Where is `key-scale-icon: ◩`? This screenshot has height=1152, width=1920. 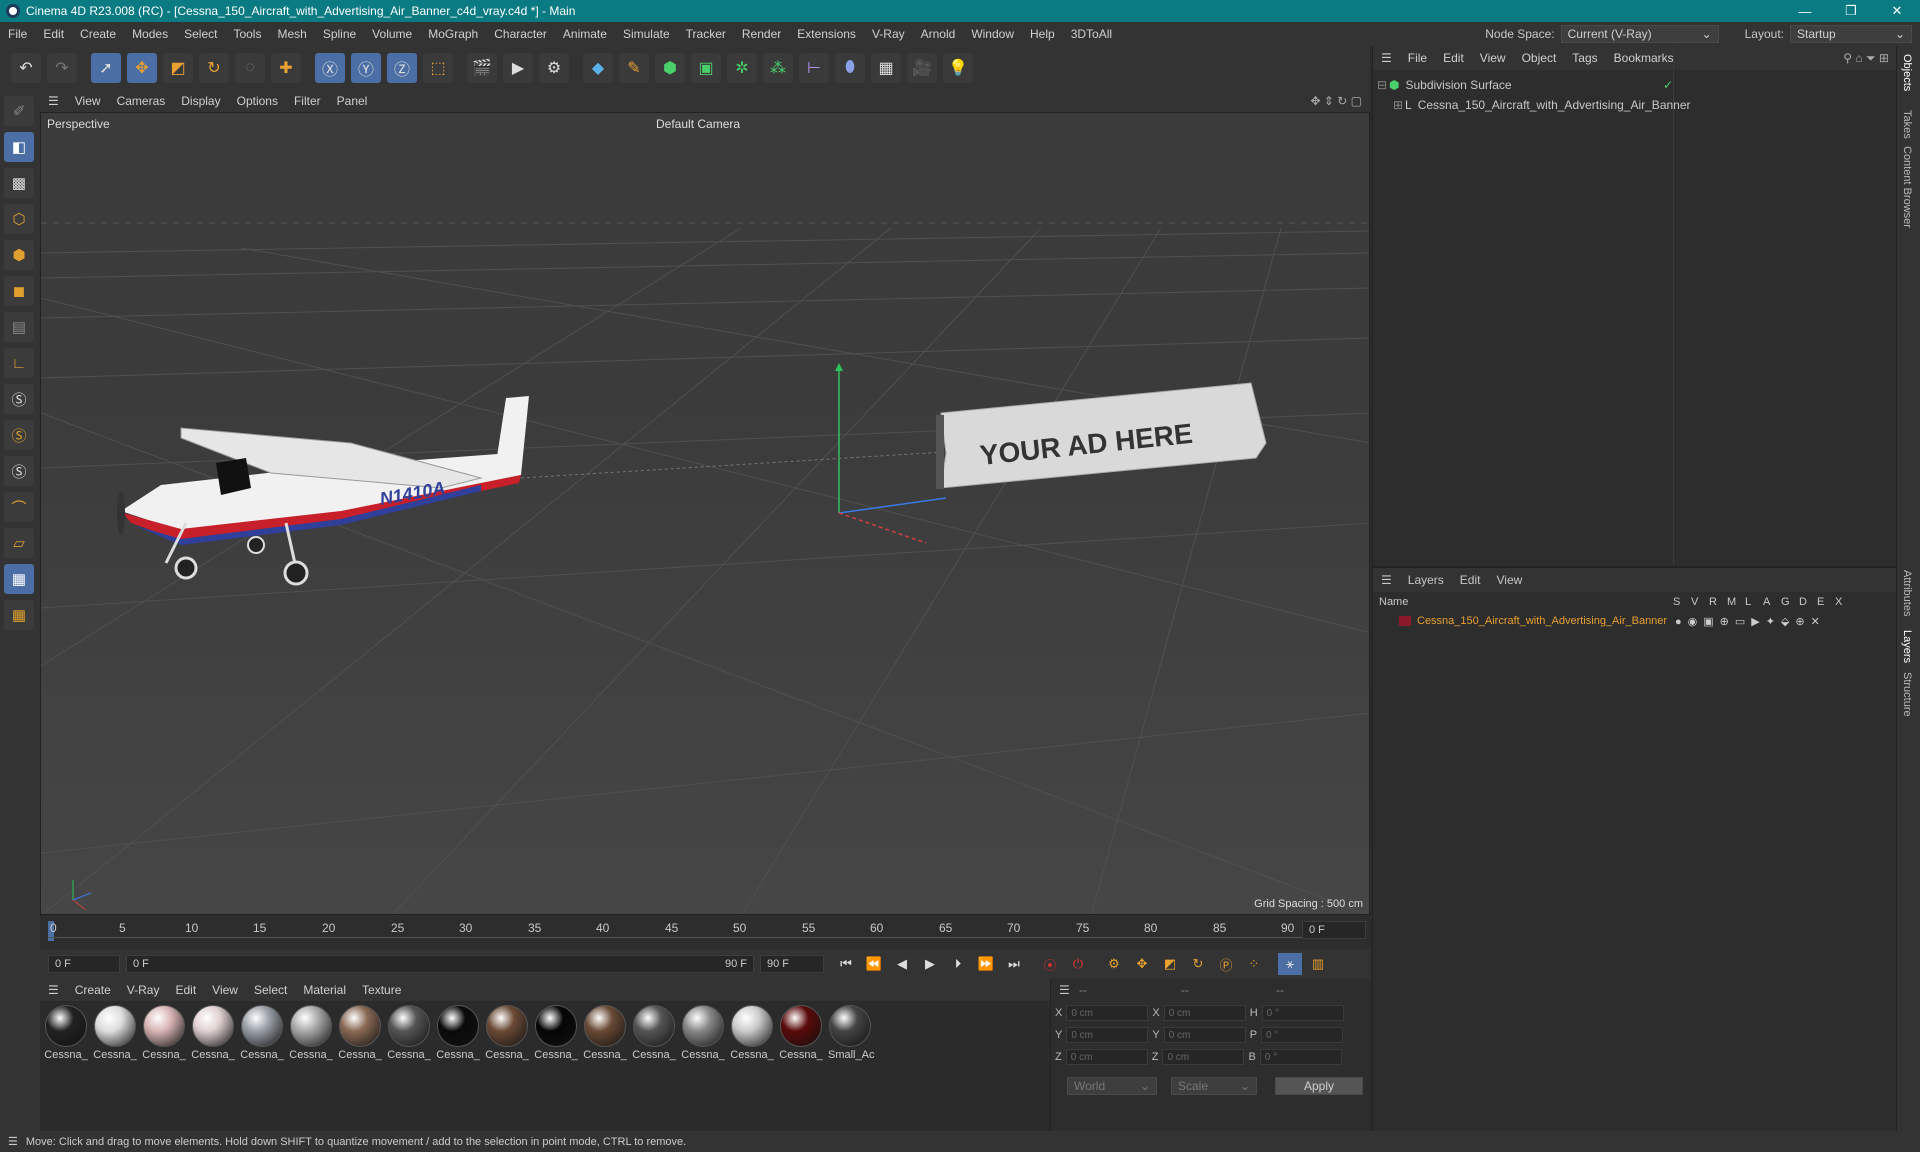 key-scale-icon: ◩ is located at coordinates (1170, 964).